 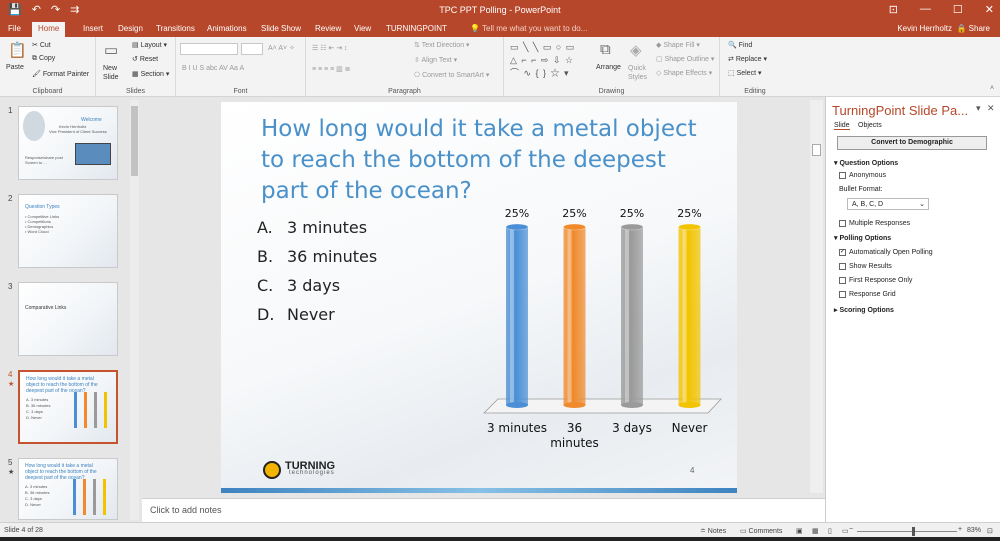 I want to click on chart-bar-base, so click(x=689, y=405).